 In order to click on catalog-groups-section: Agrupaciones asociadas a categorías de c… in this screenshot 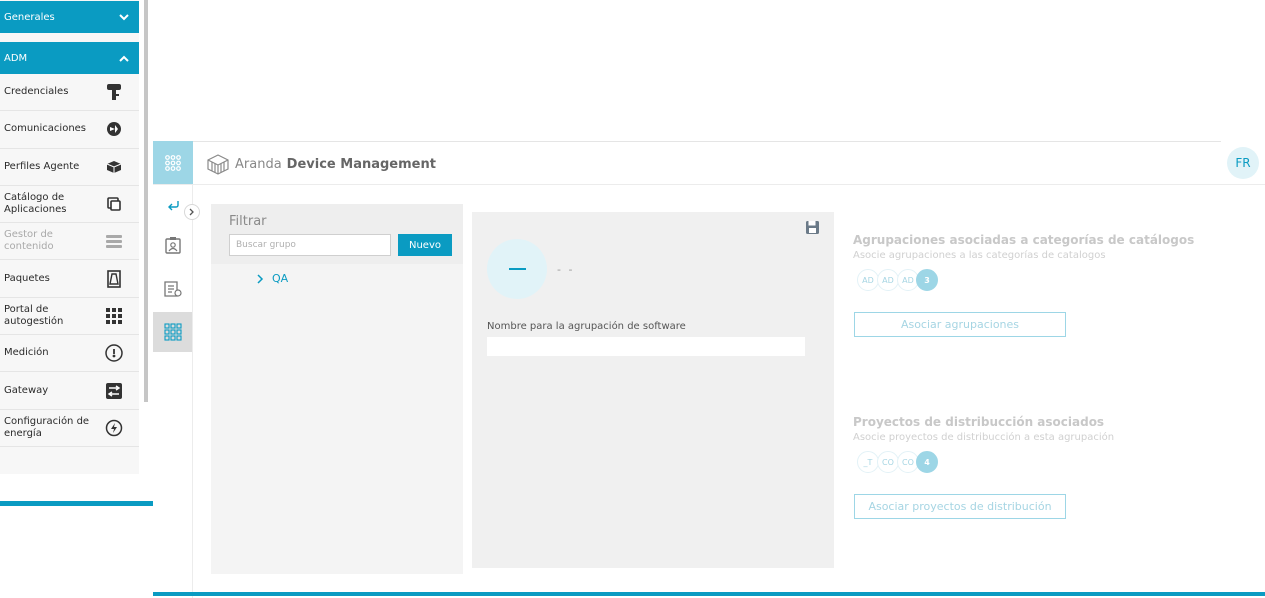, I will do `click(1033, 285)`.